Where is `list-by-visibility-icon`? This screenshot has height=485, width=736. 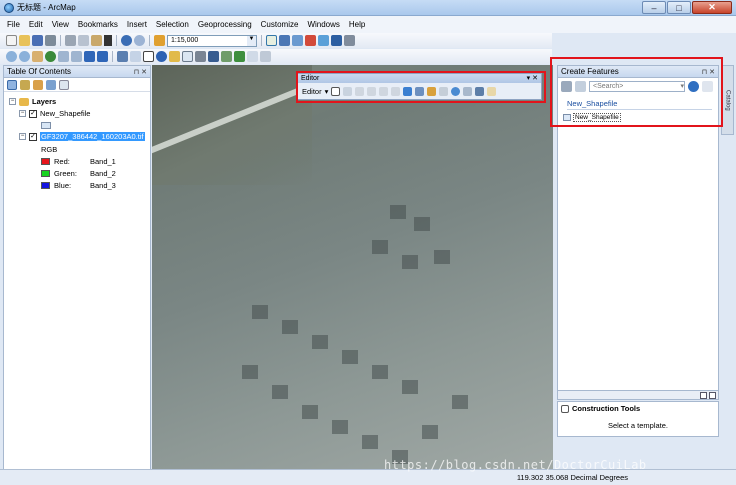 list-by-visibility-icon is located at coordinates (38, 85).